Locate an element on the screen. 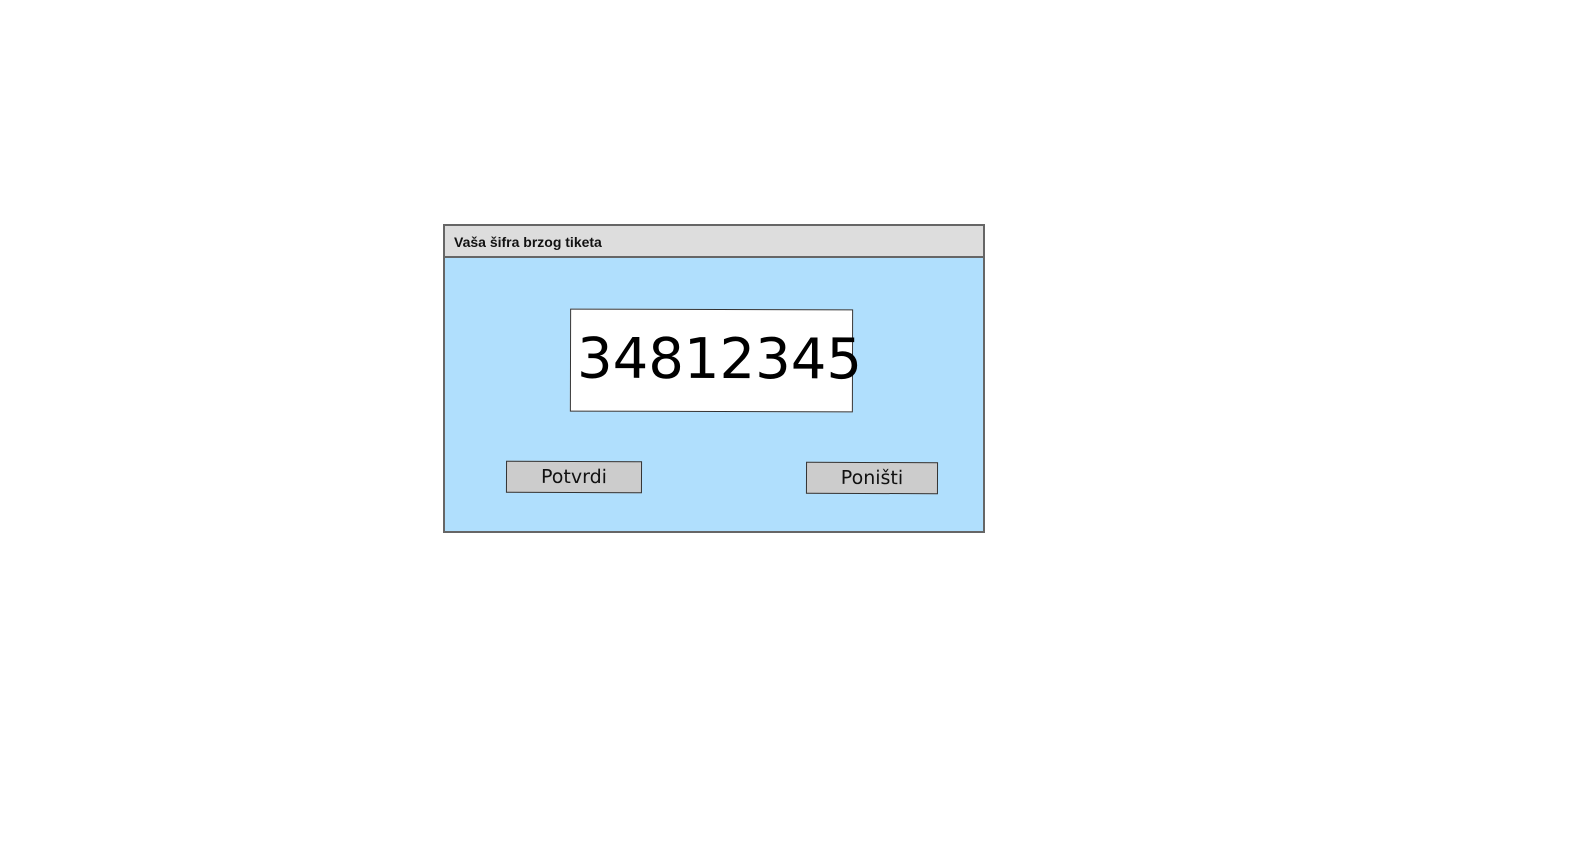 Image resolution: width=1580 pixels, height=859 pixels. dialog-titlebar: Vaša šifra brzog tiketa is located at coordinates (714, 242).